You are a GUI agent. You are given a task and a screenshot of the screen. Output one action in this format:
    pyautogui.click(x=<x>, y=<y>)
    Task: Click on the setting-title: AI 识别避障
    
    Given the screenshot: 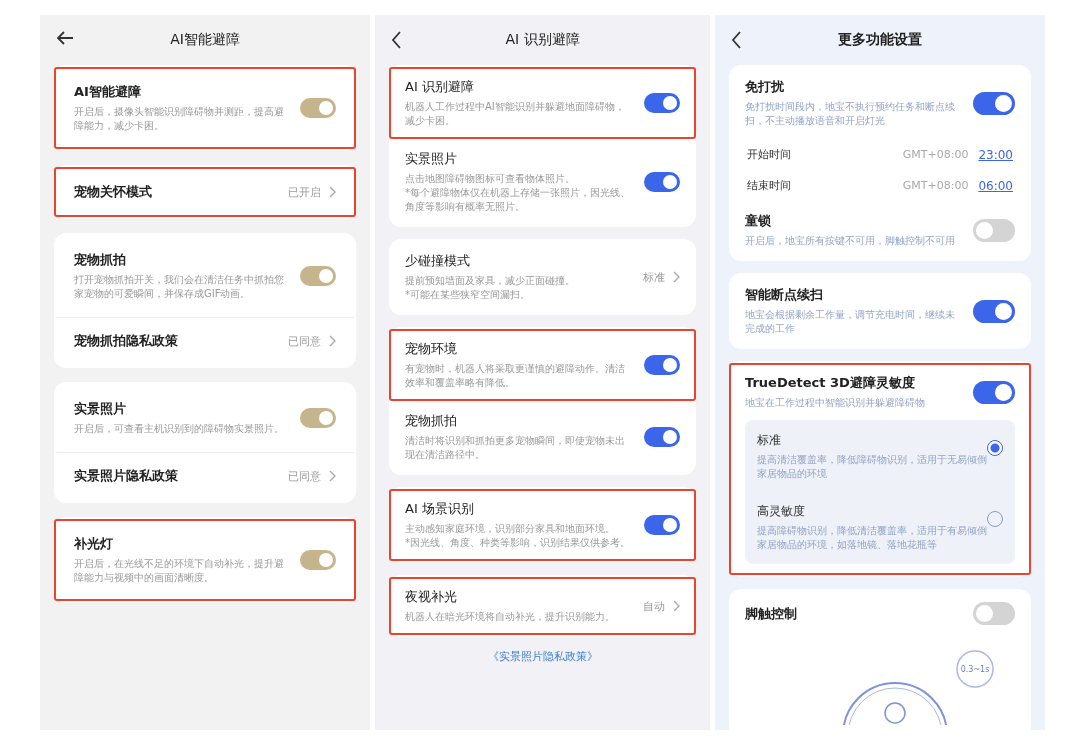 What is the action you would take?
    pyautogui.click(x=440, y=87)
    